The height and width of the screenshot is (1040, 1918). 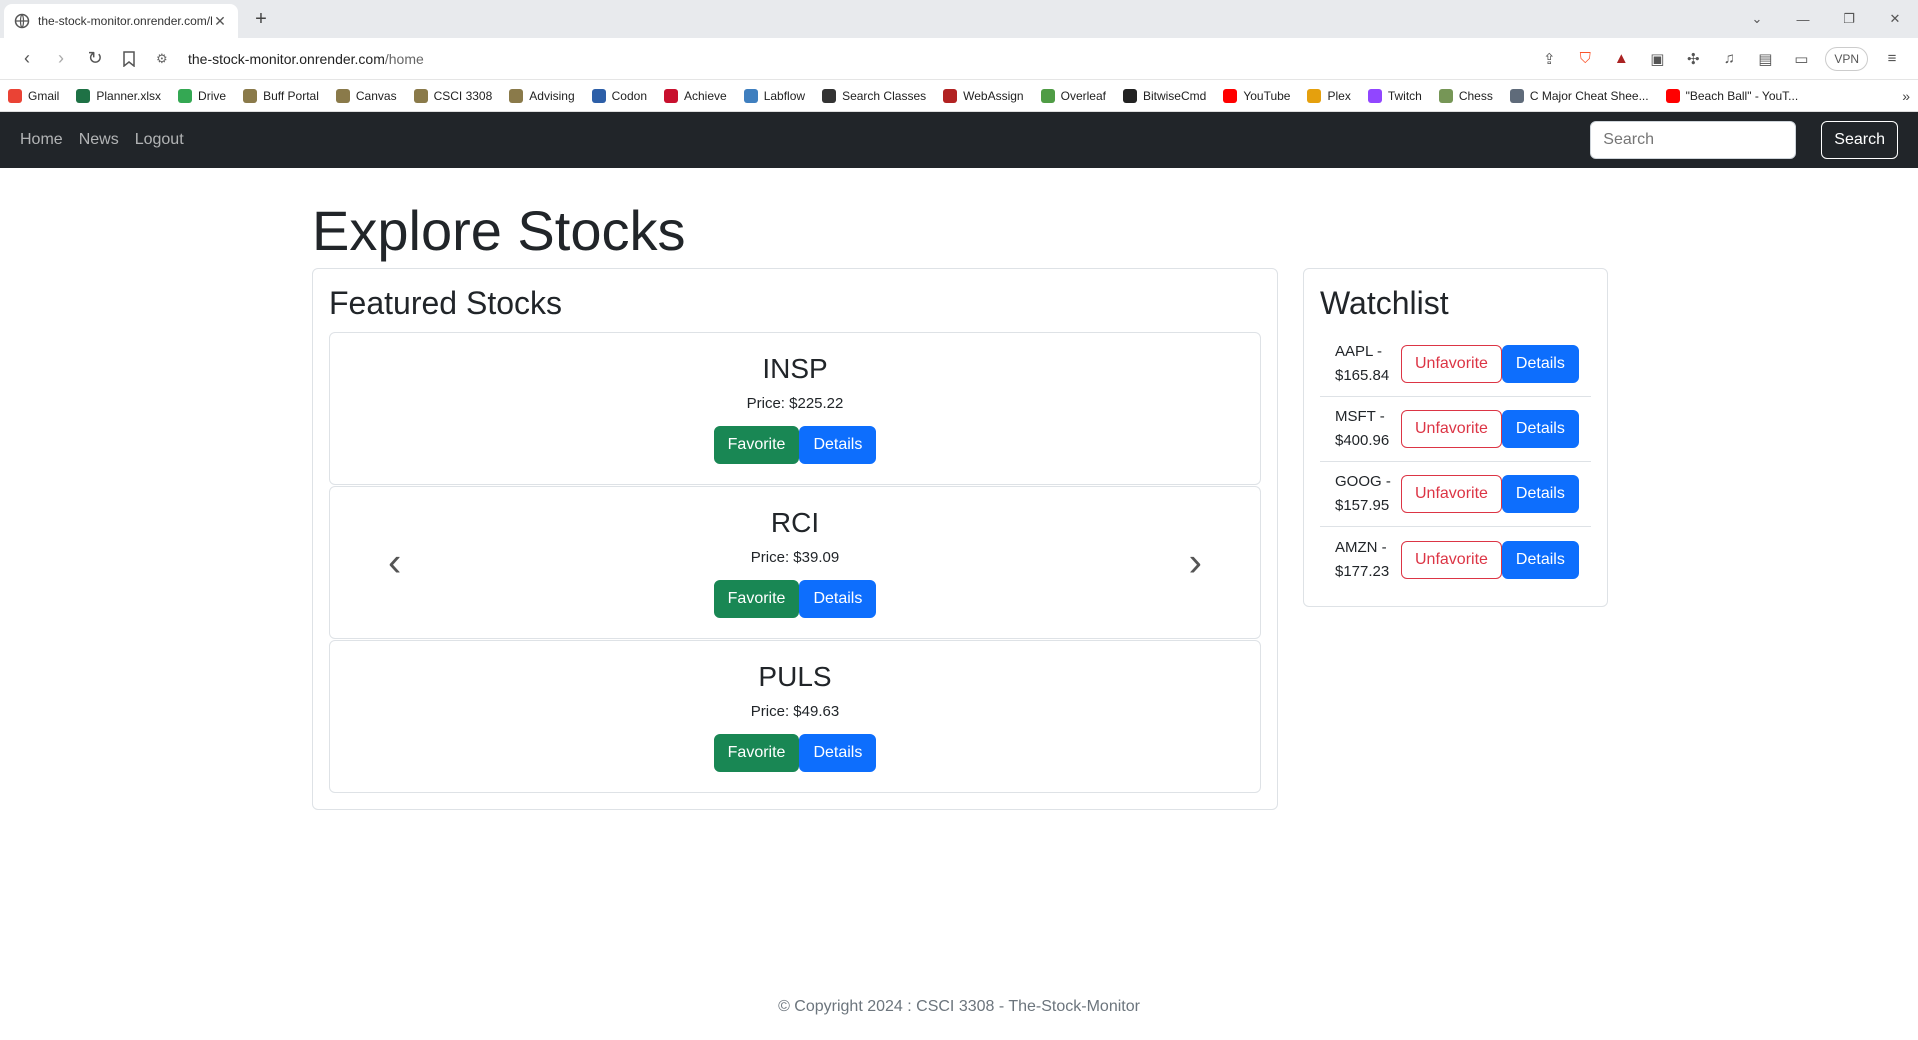 I want to click on bookmark-label: BitwiseCmd, so click(x=1174, y=95).